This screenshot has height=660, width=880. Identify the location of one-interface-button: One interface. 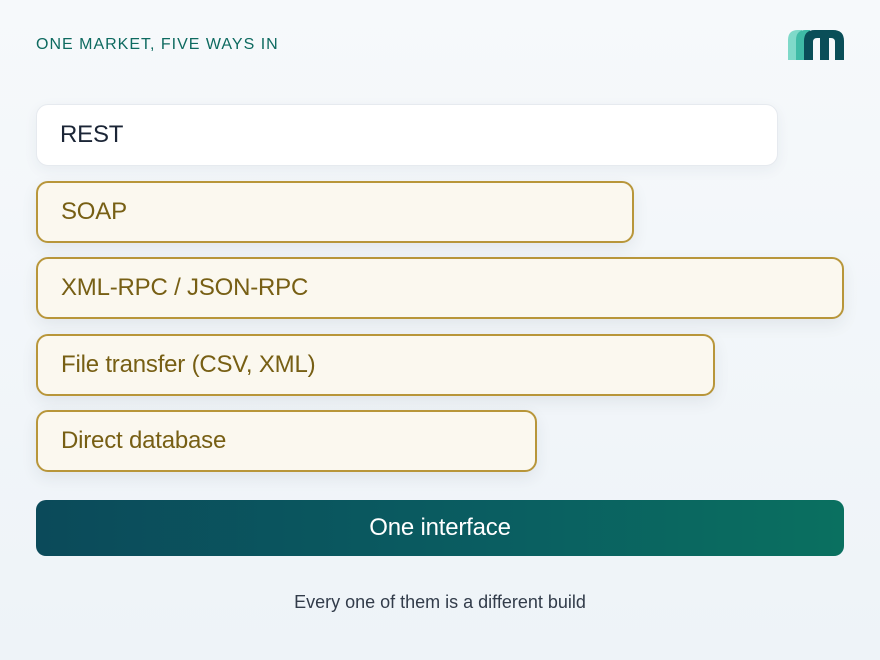
(440, 528).